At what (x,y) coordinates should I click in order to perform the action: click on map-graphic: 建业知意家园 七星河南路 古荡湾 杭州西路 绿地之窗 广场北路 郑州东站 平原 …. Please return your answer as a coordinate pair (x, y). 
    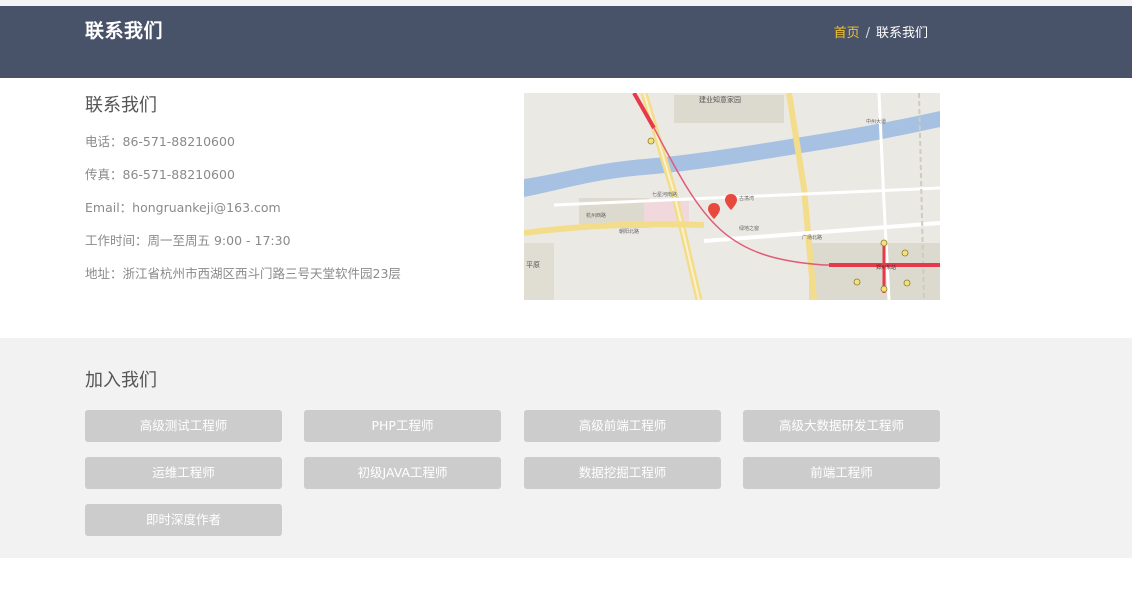
    Looking at the image, I should click on (732, 196).